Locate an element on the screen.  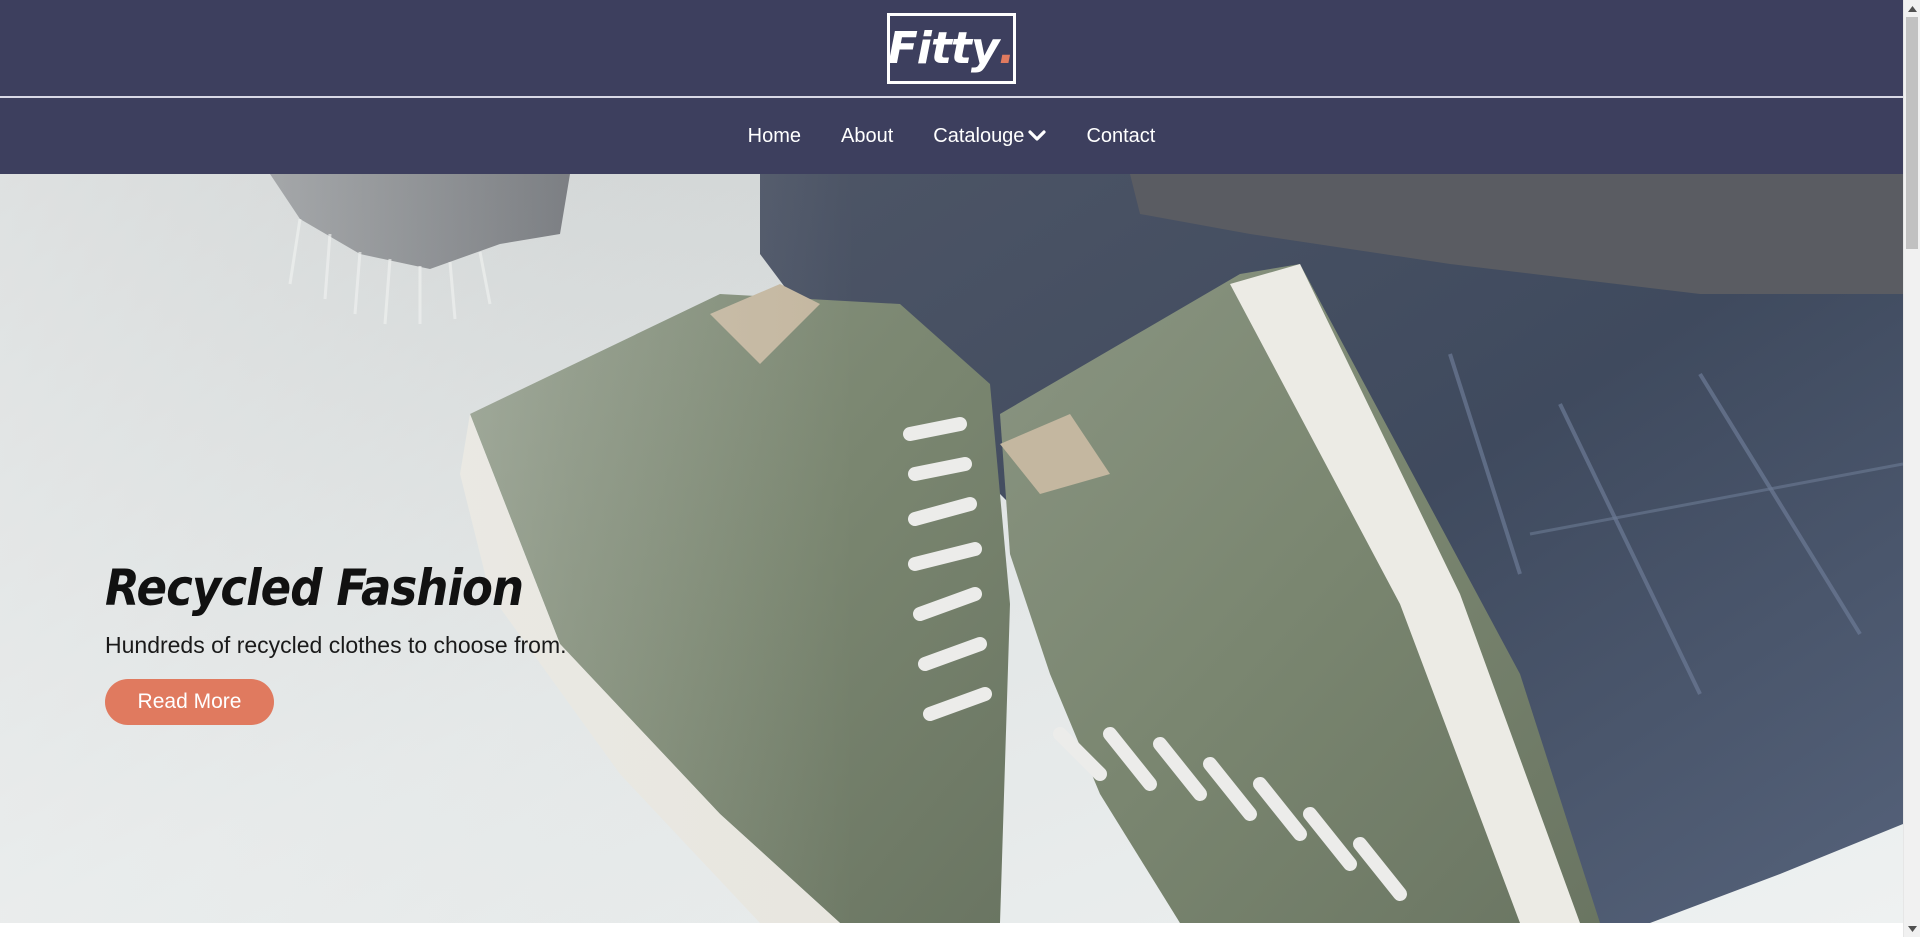
nav-item-label: Home is located at coordinates (774, 135).